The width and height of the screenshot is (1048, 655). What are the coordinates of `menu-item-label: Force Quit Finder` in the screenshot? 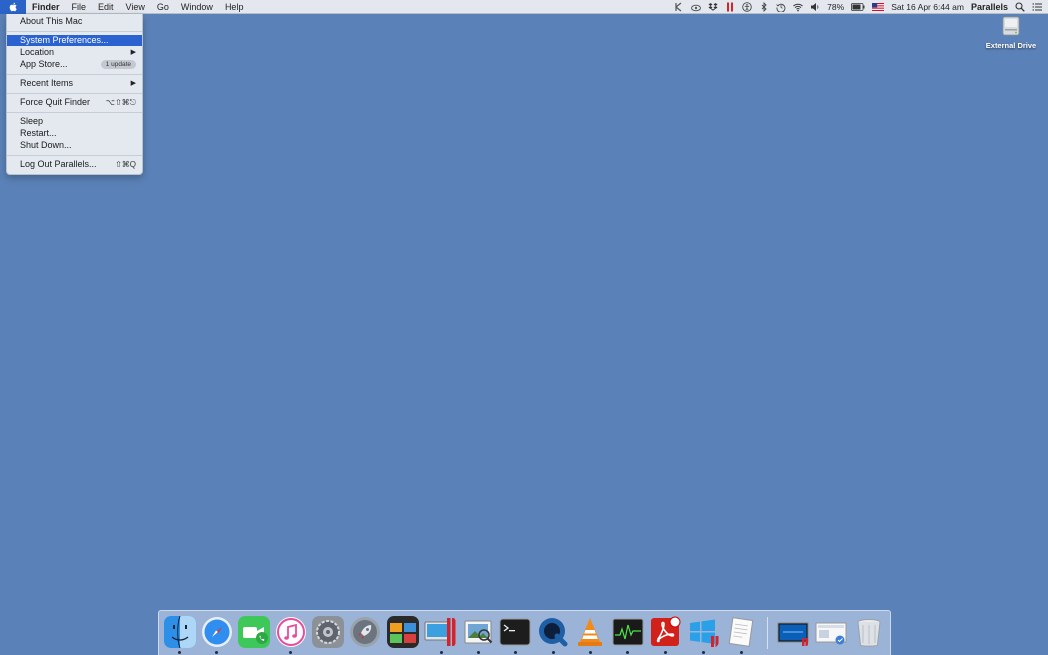 It's located at (55, 102).